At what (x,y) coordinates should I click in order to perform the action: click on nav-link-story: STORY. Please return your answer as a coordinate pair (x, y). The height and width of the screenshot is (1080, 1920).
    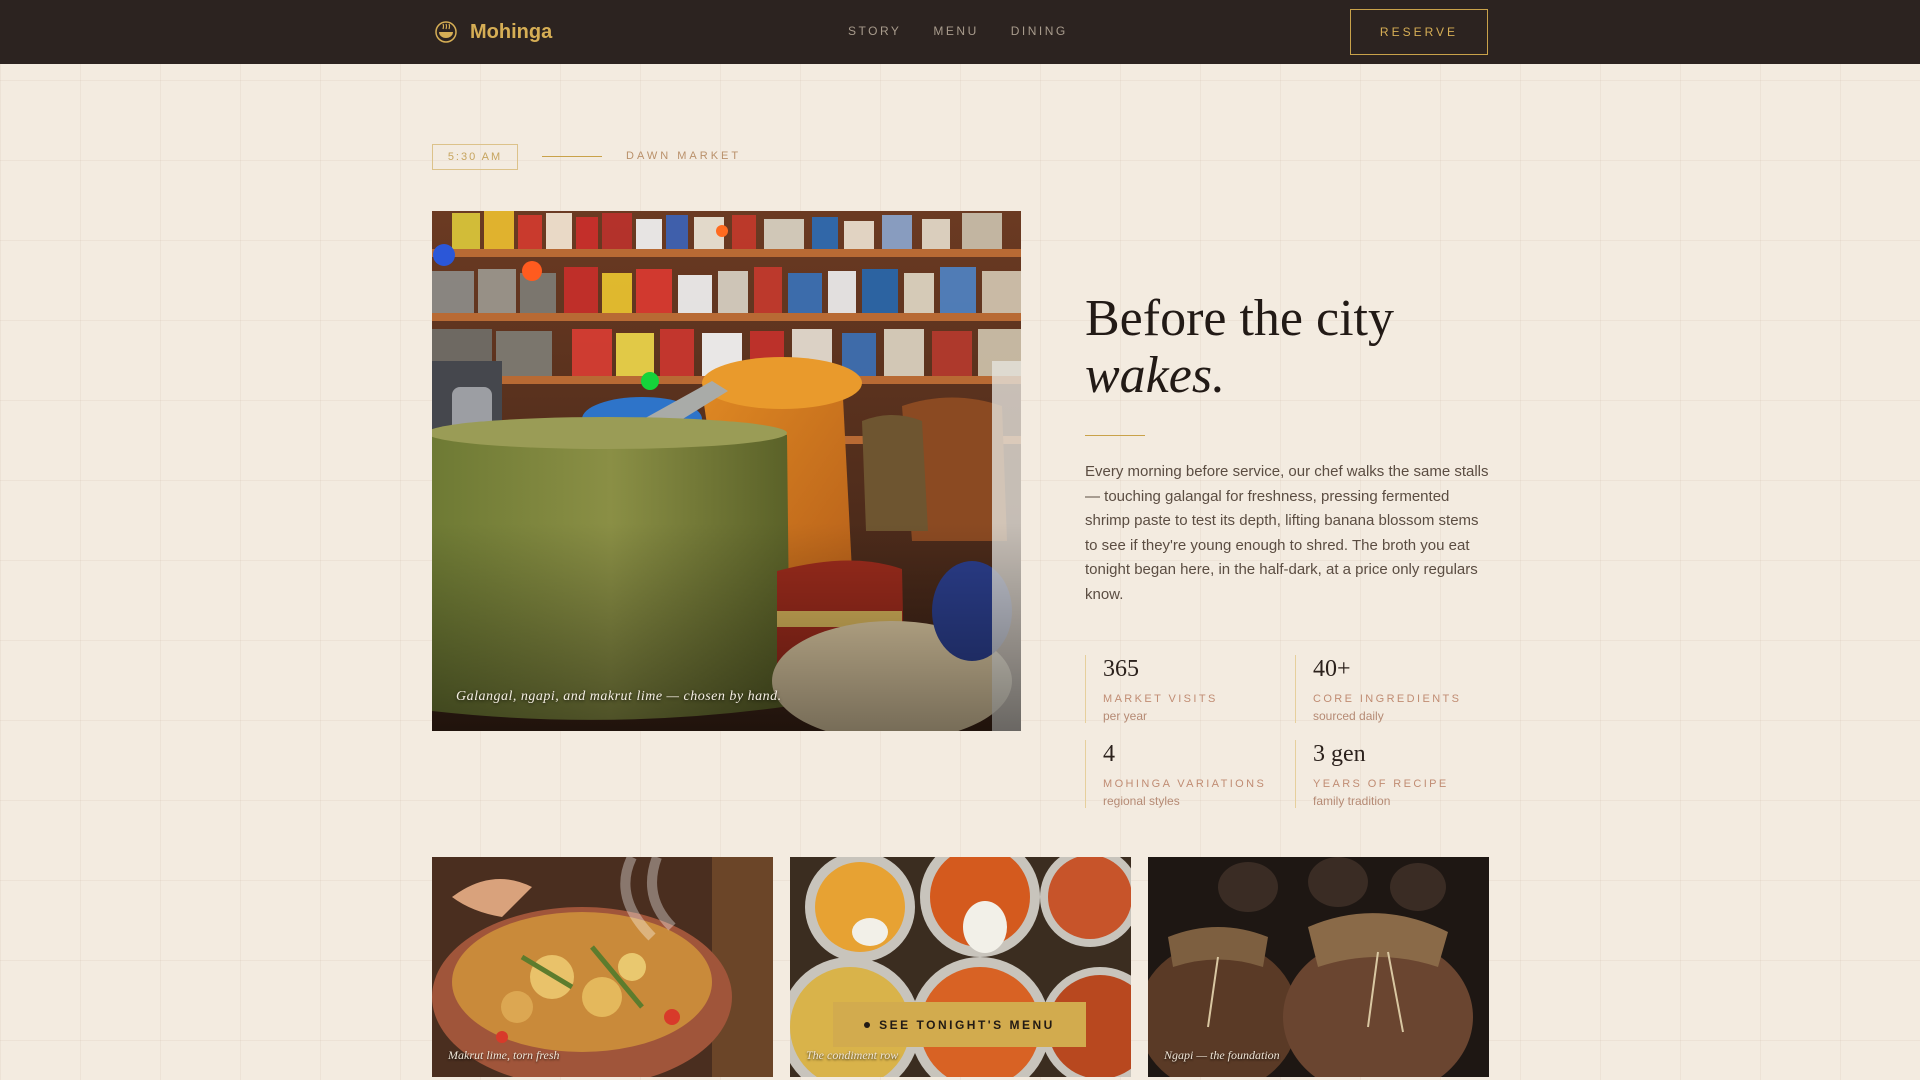
    Looking at the image, I should click on (874, 31).